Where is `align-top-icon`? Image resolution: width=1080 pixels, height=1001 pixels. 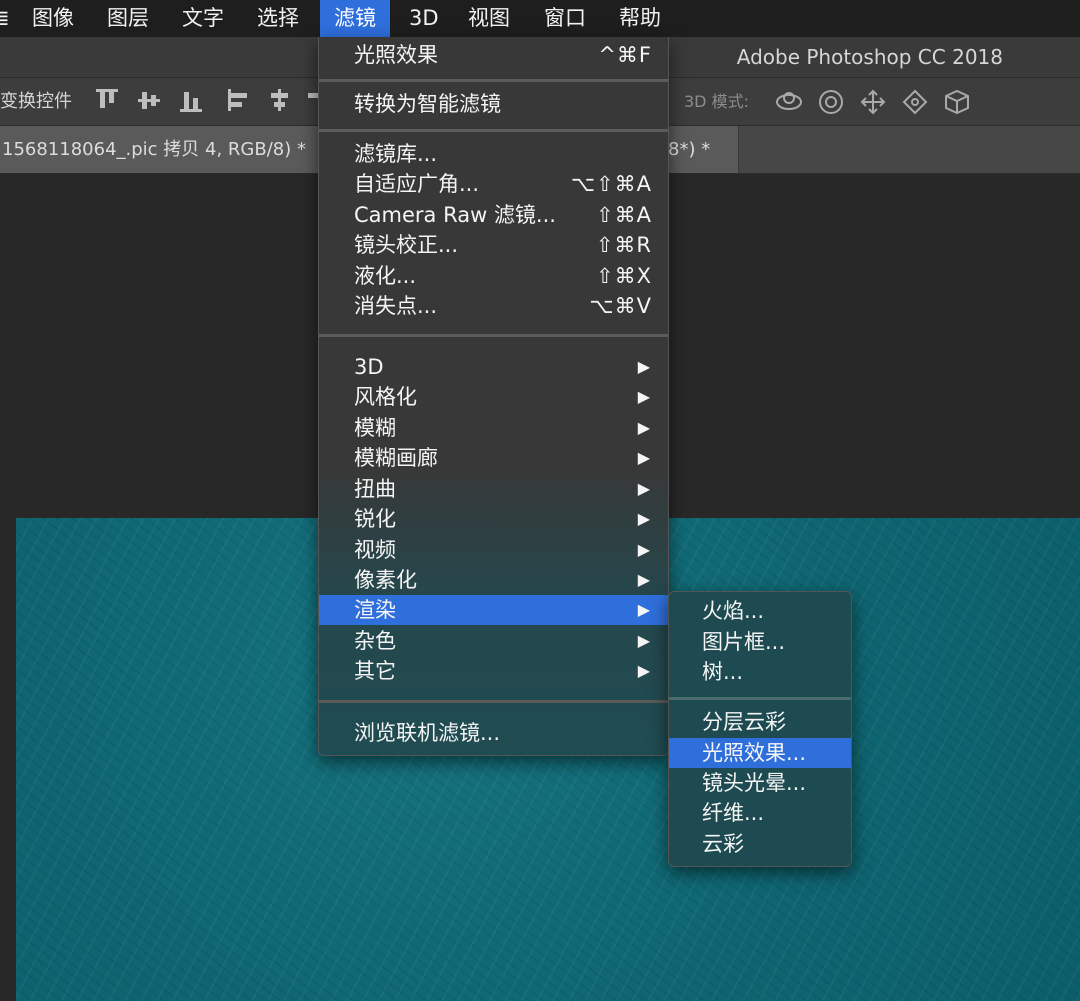
align-top-icon is located at coordinates (108, 101).